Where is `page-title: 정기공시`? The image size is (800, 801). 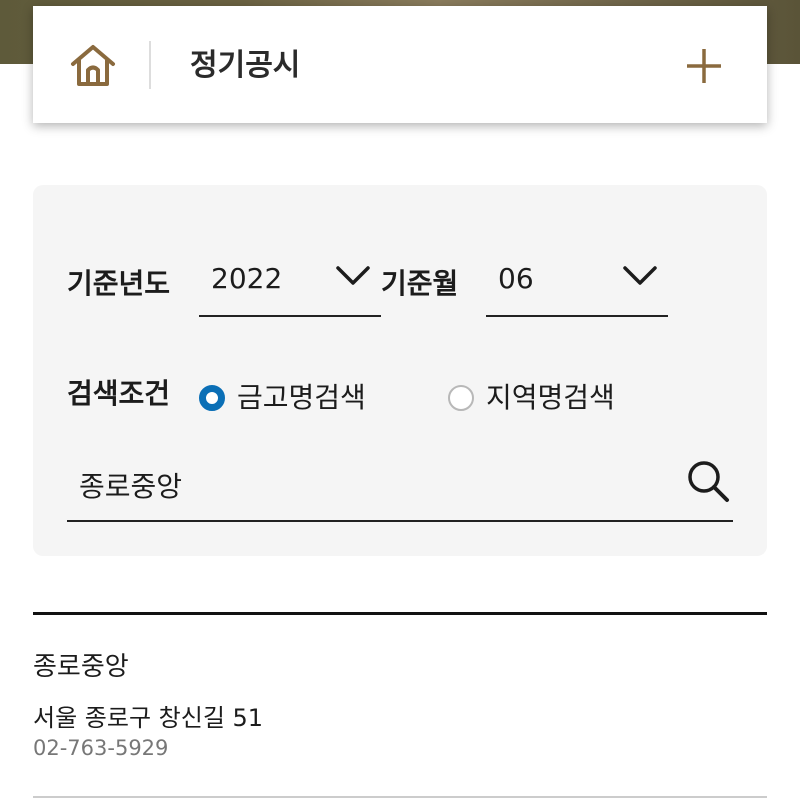 page-title: 정기공시 is located at coordinates (245, 65).